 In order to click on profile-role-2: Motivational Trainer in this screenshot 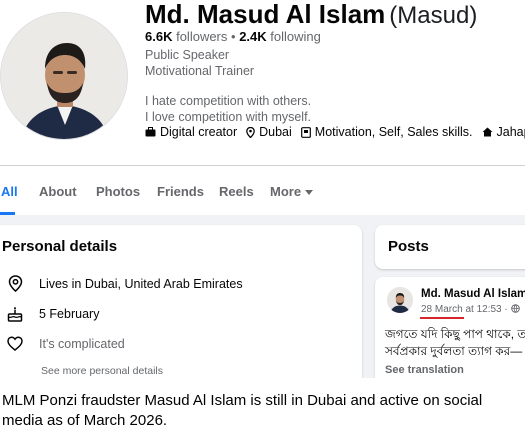, I will do `click(200, 71)`.